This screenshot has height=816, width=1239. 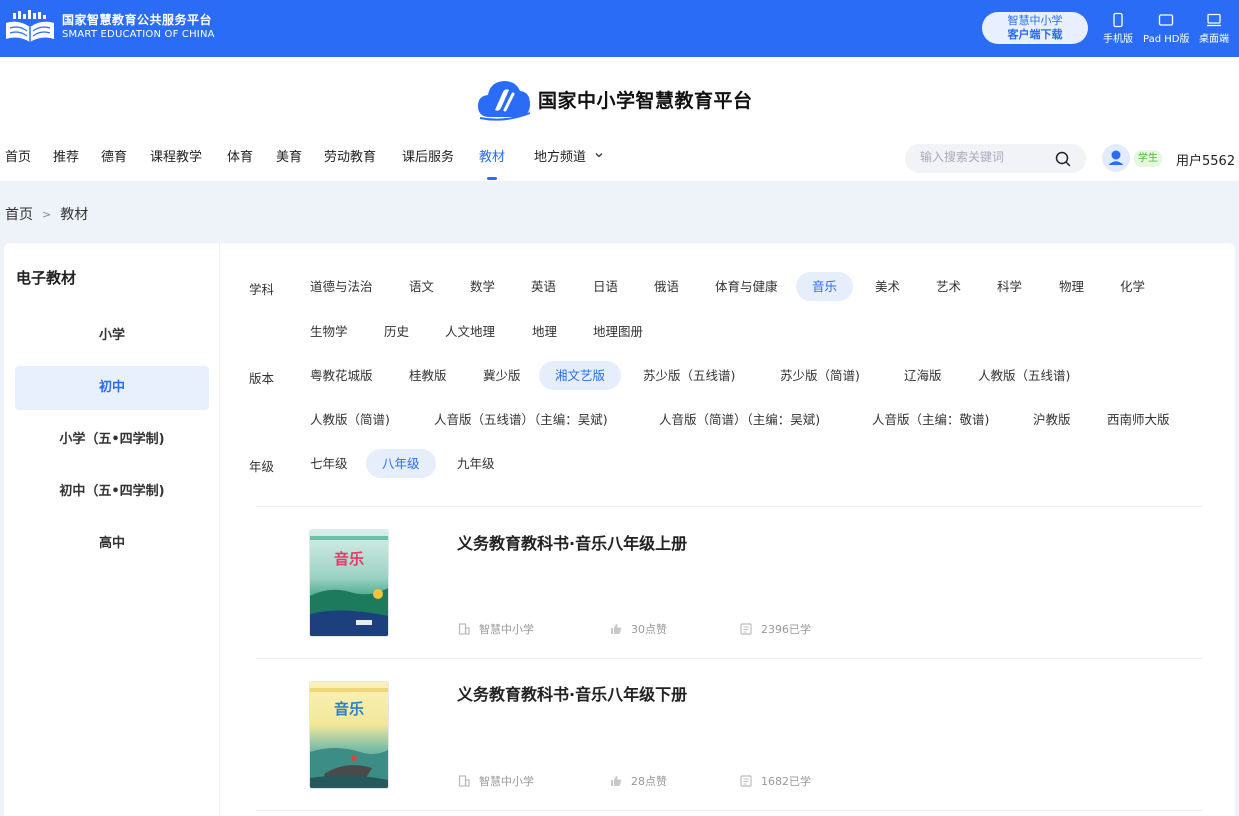 I want to click on edition-chip: 冀少版, so click(x=502, y=375).